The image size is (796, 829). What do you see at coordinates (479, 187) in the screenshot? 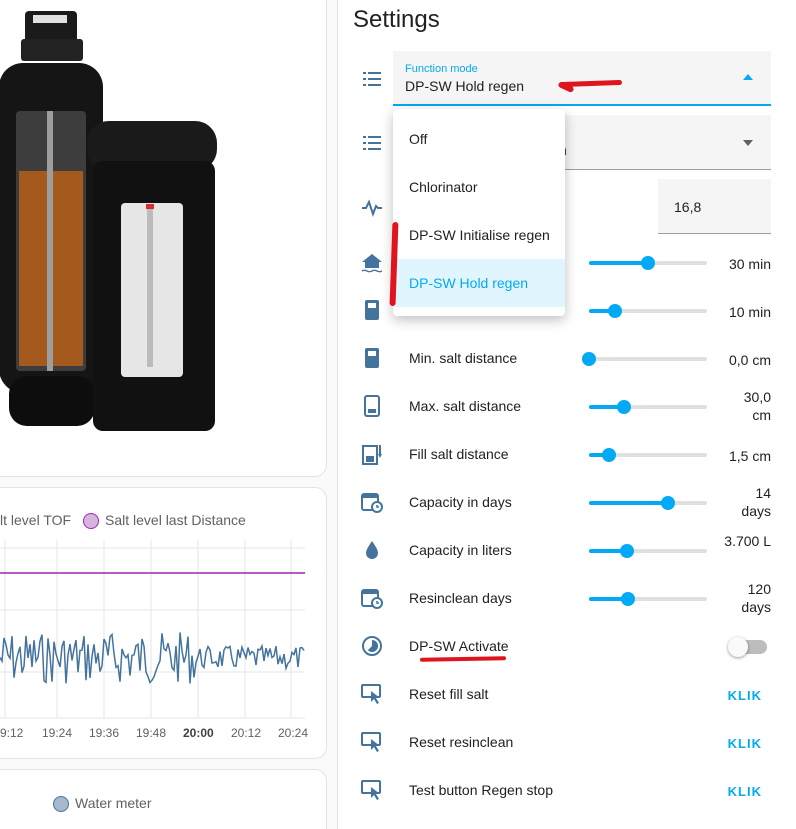
I see `option-chlorinator: Chlorinator` at bounding box center [479, 187].